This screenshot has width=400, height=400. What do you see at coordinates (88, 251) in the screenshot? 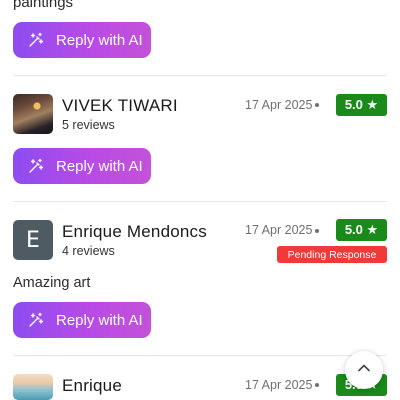
I see `review-count: 4 reviews` at bounding box center [88, 251].